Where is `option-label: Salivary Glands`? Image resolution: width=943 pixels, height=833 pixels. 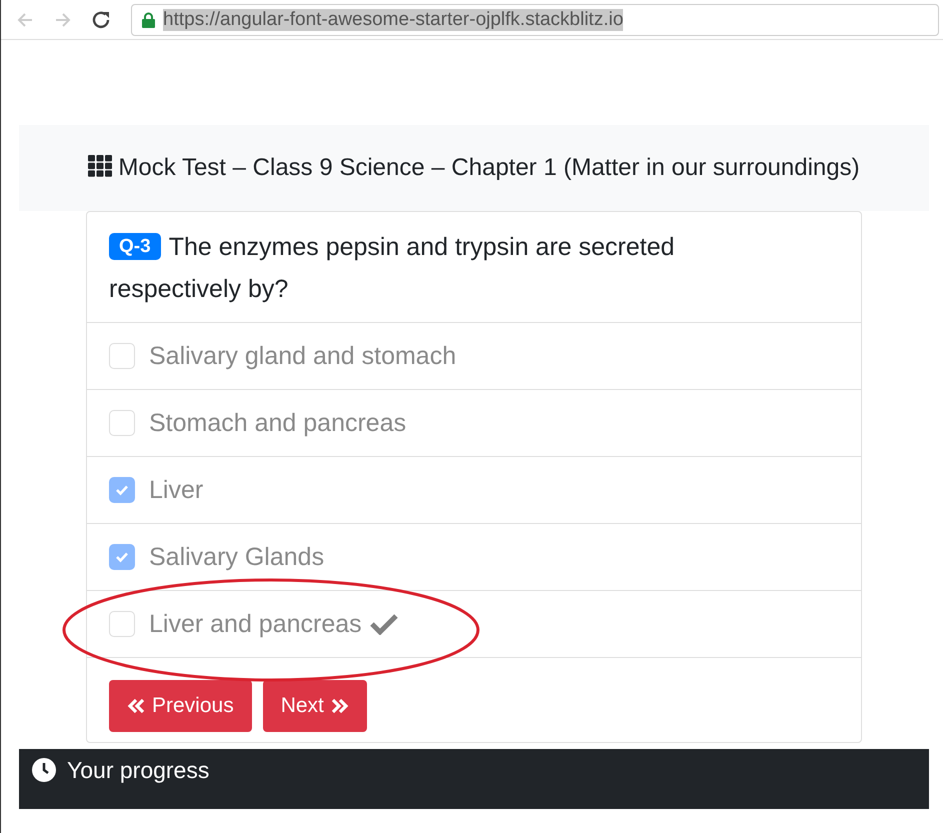 option-label: Salivary Glands is located at coordinates (236, 557).